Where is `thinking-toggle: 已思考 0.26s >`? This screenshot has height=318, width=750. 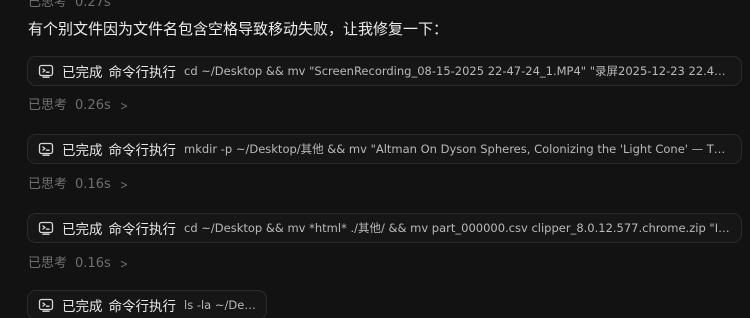
thinking-toggle: 已思考 0.26s > is located at coordinates (78, 106).